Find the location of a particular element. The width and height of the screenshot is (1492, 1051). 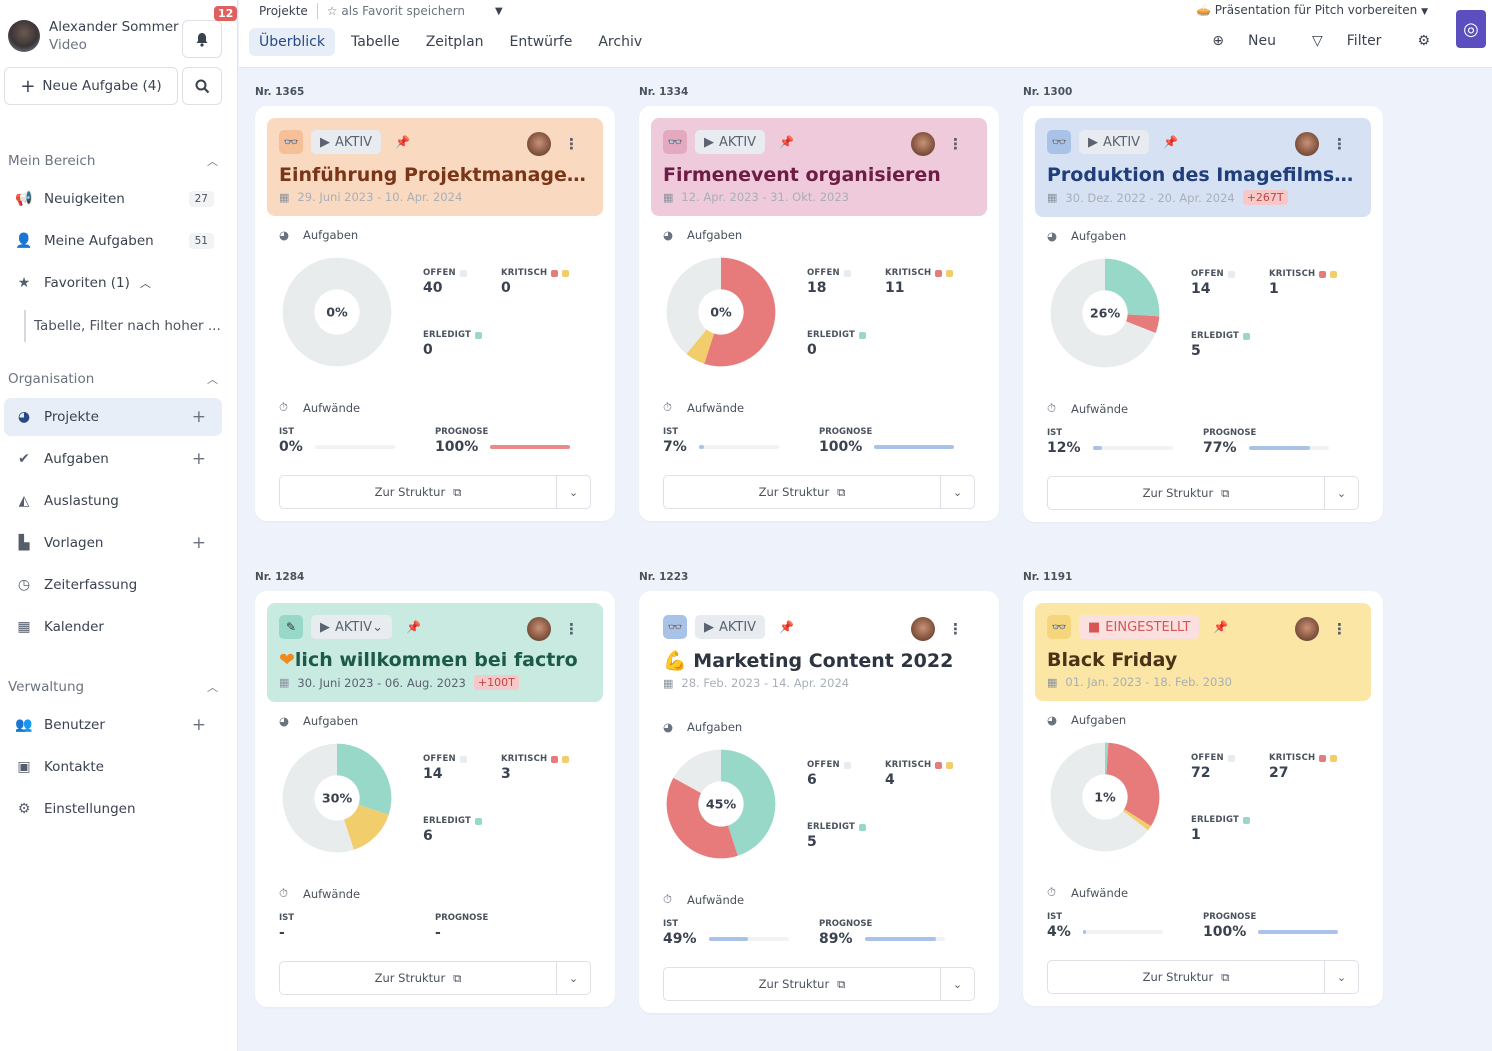

add-template-button: + is located at coordinates (199, 543).